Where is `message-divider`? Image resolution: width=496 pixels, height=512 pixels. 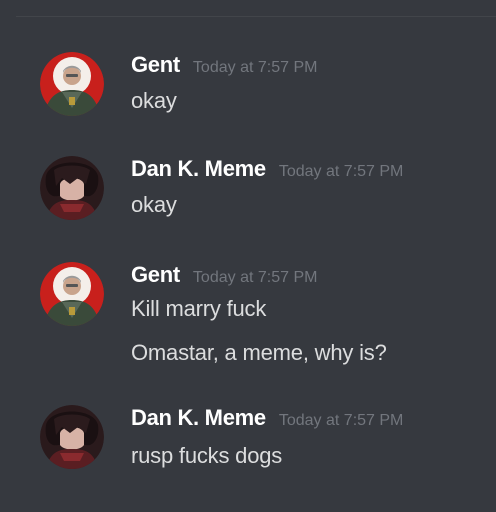 message-divider is located at coordinates (256, 16).